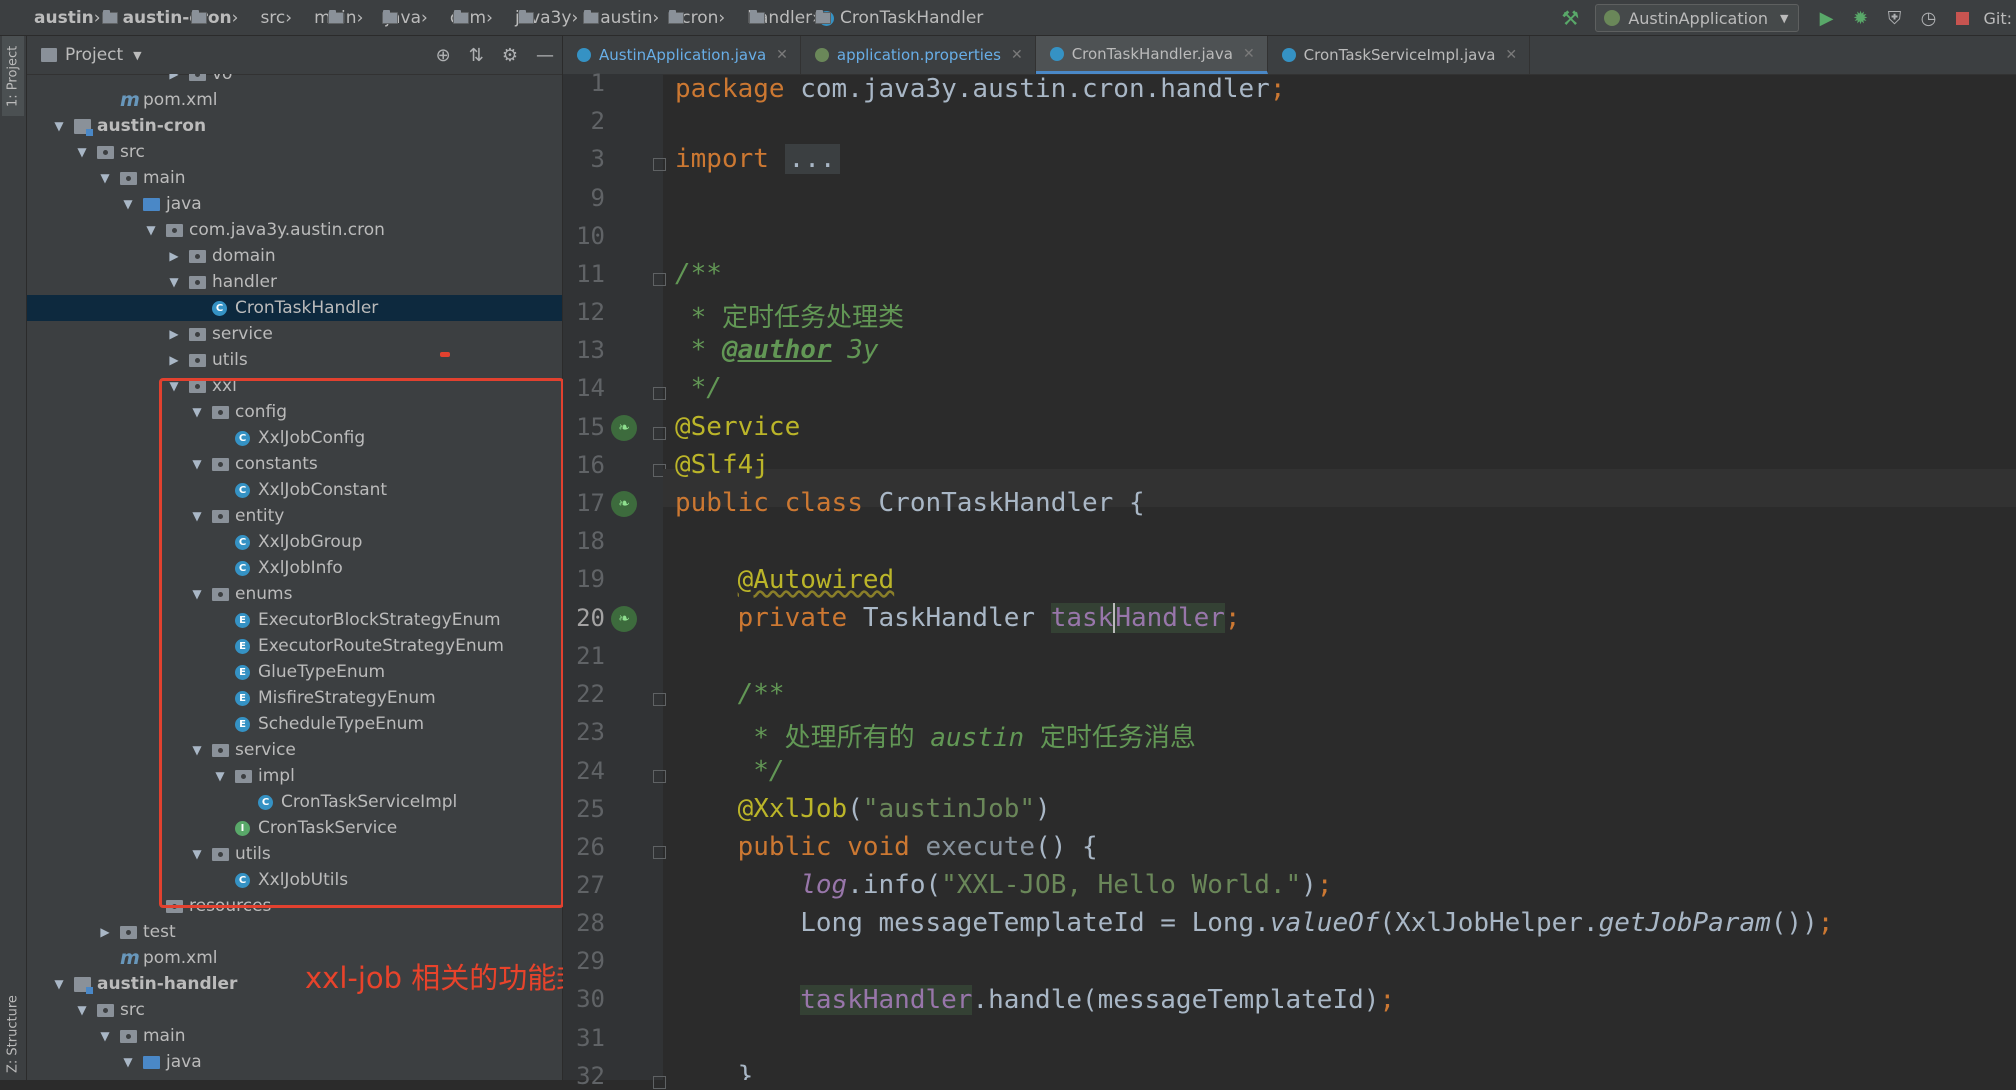 Image resolution: width=2016 pixels, height=1090 pixels. Describe the element at coordinates (94, 55) in the screenshot. I see `project-panel-title: Project` at that location.